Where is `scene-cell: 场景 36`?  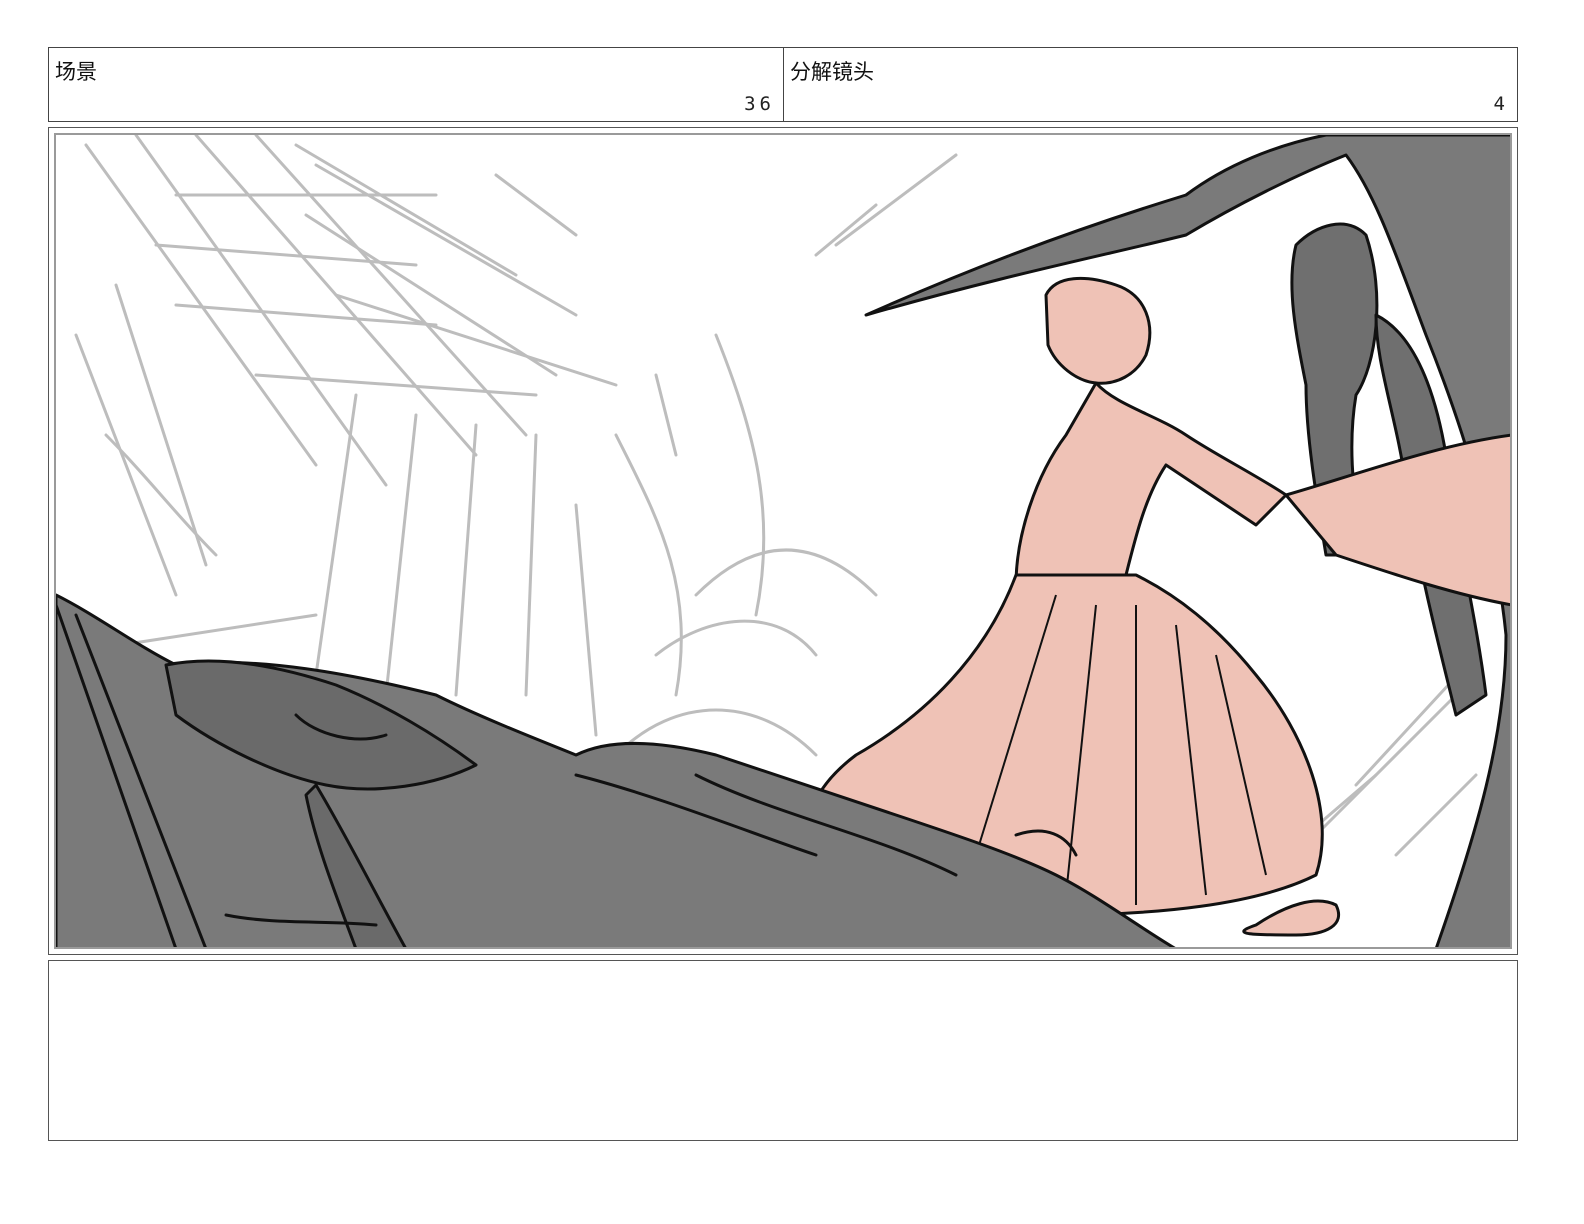
scene-cell: 场景 36 is located at coordinates (416, 84).